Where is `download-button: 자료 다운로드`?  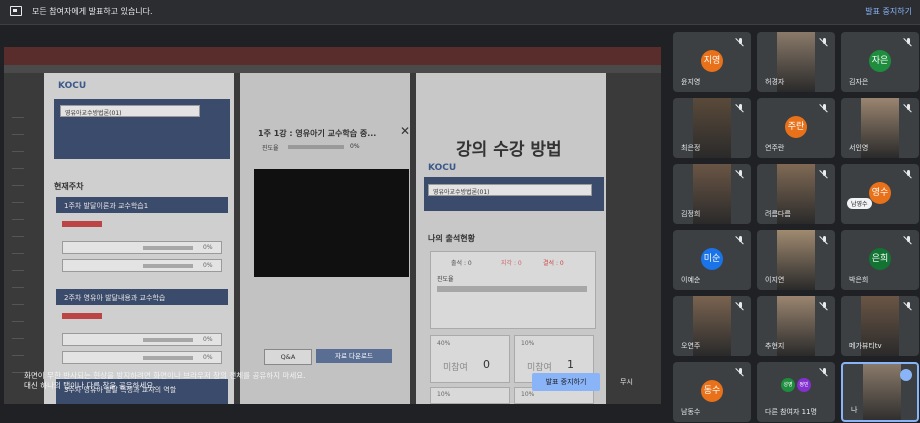 download-button: 자료 다운로드 is located at coordinates (354, 356).